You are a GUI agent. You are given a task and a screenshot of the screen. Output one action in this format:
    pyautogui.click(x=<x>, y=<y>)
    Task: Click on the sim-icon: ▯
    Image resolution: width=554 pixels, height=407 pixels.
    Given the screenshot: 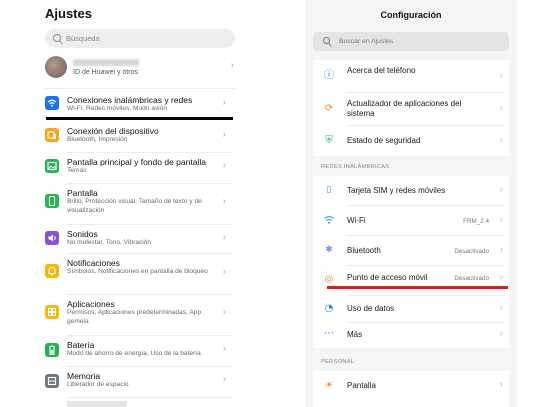 What is the action you would take?
    pyautogui.click(x=329, y=190)
    